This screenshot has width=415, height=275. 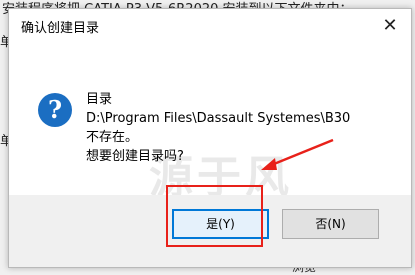 What do you see at coordinates (297, 154) in the screenshot?
I see `annotation-arrow-icon` at bounding box center [297, 154].